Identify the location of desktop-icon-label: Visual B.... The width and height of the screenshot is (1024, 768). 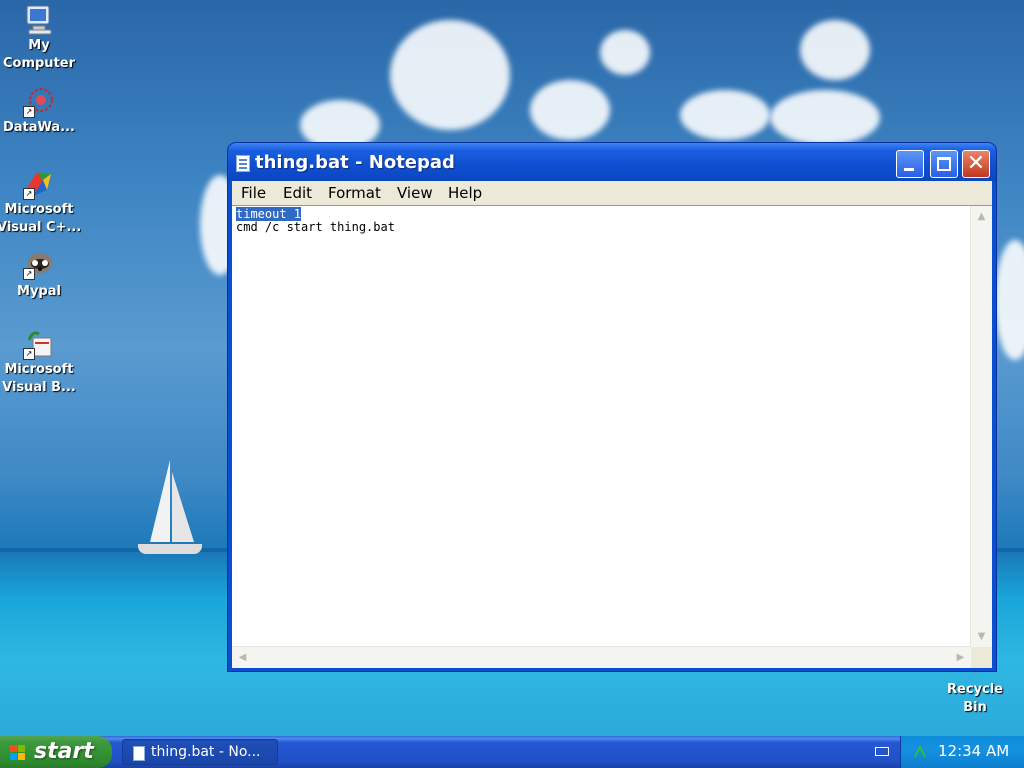
(39, 387).